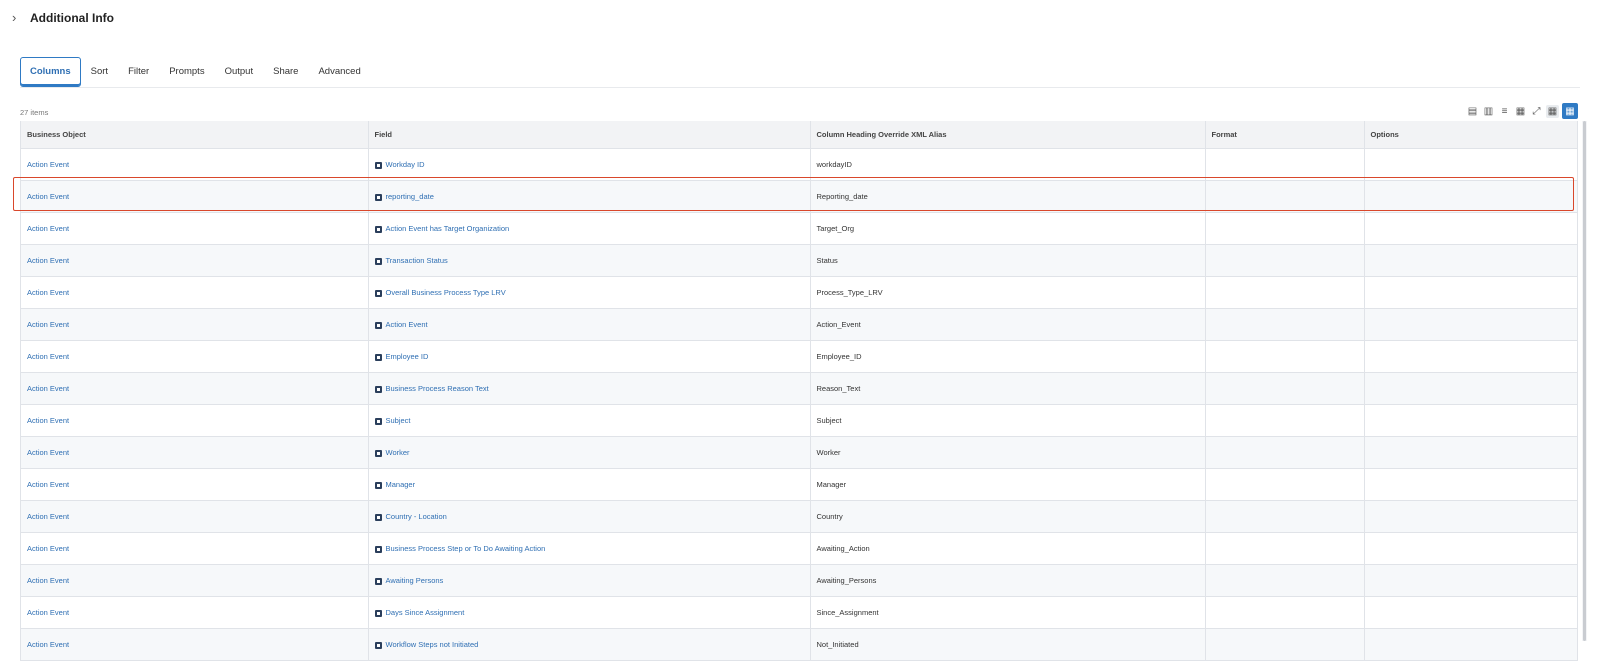  Describe the element at coordinates (405, 164) in the screenshot. I see `field-link: Workday ID` at that location.